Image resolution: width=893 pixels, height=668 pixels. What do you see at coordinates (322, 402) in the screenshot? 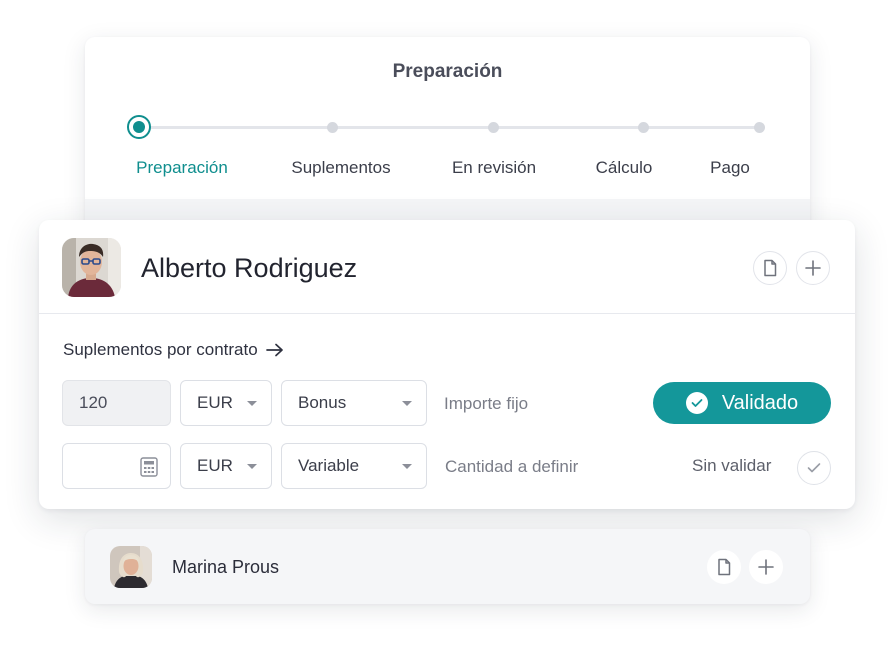
I see `type-value: Bonus` at bounding box center [322, 402].